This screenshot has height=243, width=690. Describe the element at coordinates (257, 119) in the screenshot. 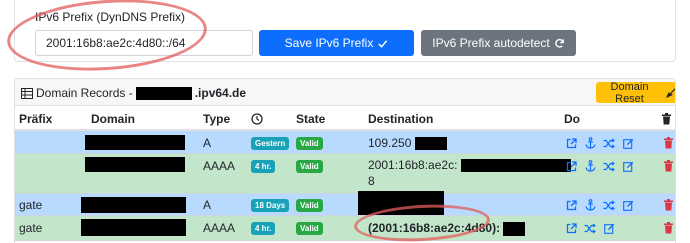

I see `clock-icon` at that location.